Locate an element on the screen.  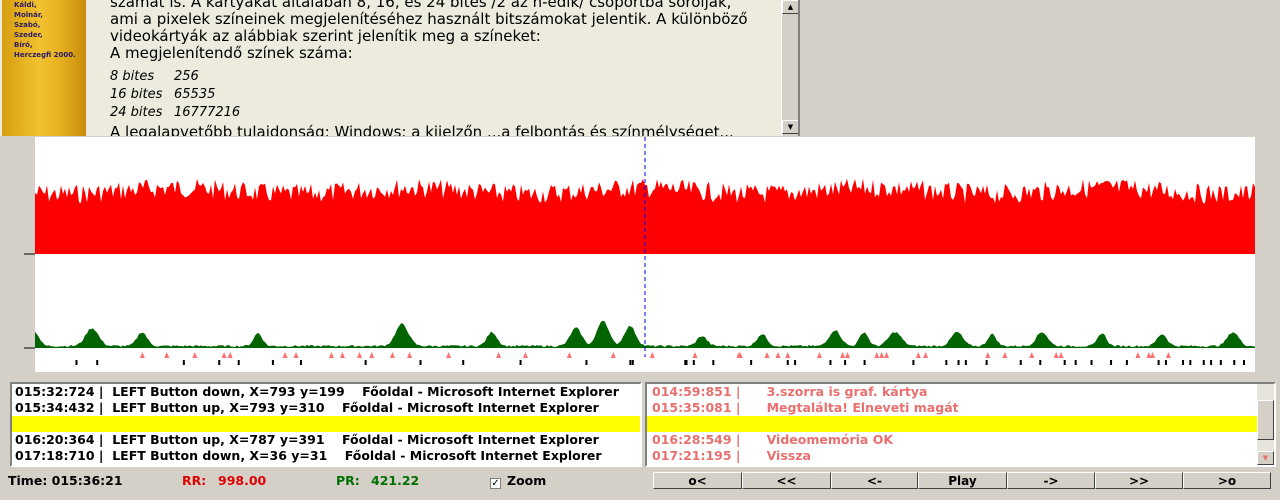
time-readout: Time: 015:36:21 is located at coordinates (65, 480).